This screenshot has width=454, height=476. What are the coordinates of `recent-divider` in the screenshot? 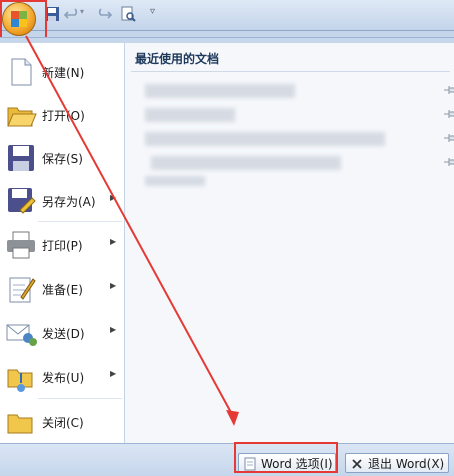 It's located at (290, 71).